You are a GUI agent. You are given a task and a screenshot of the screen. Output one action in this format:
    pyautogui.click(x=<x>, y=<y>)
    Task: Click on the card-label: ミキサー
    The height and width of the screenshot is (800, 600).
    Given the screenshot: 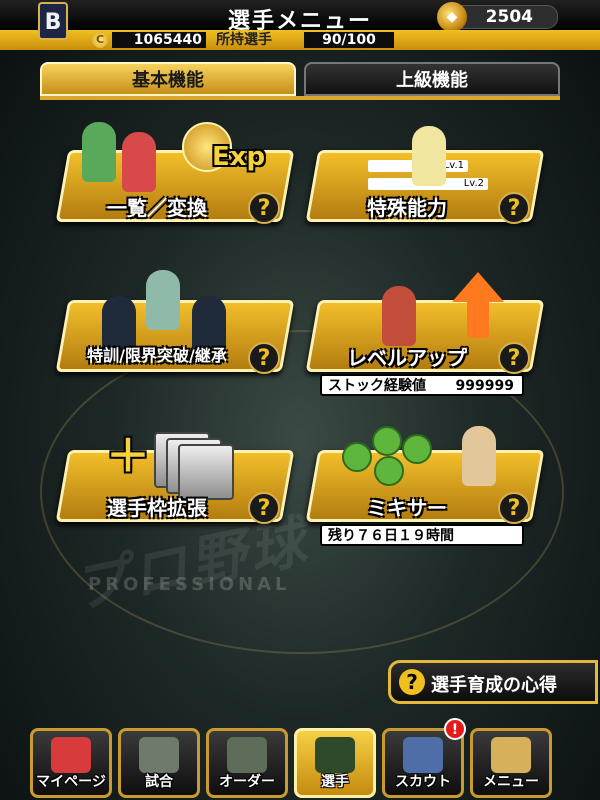 What is the action you would take?
    pyautogui.click(x=407, y=508)
    